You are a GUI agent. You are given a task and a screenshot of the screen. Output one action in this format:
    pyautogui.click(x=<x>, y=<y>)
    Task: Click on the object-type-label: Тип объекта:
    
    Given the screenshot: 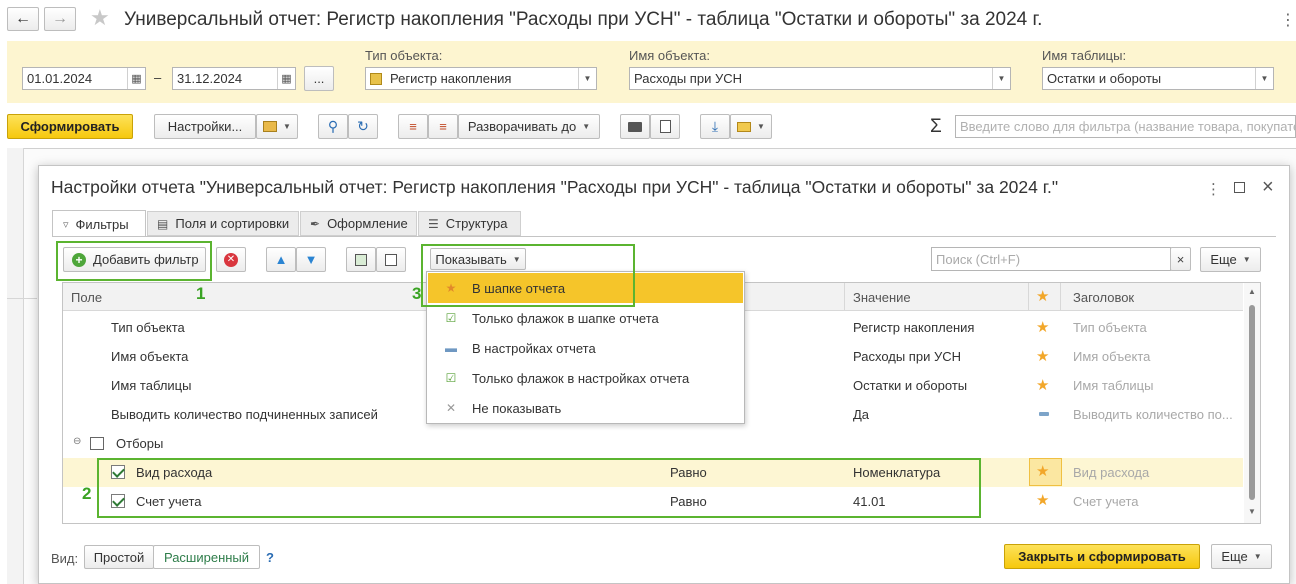 What is the action you would take?
    pyautogui.click(x=404, y=55)
    